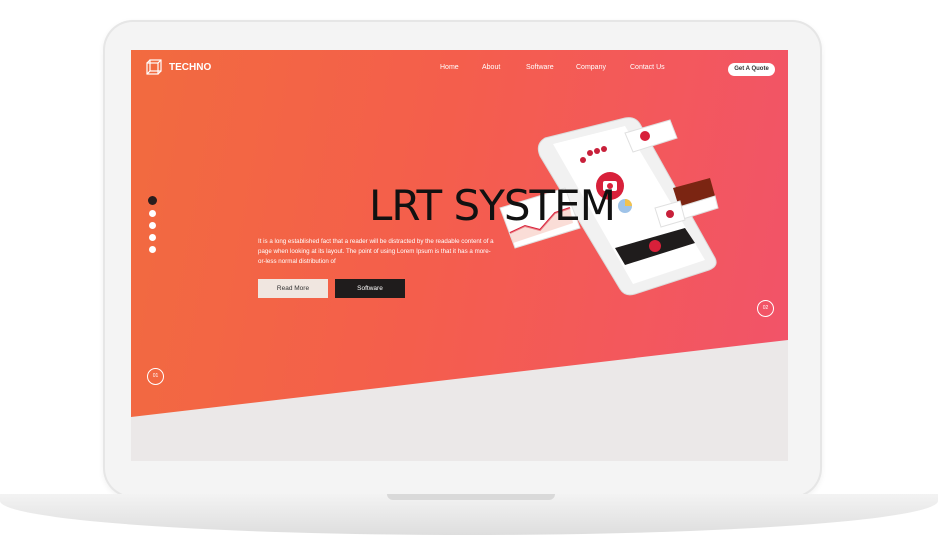  What do you see at coordinates (591, 67) in the screenshot?
I see `nav-company: Company` at bounding box center [591, 67].